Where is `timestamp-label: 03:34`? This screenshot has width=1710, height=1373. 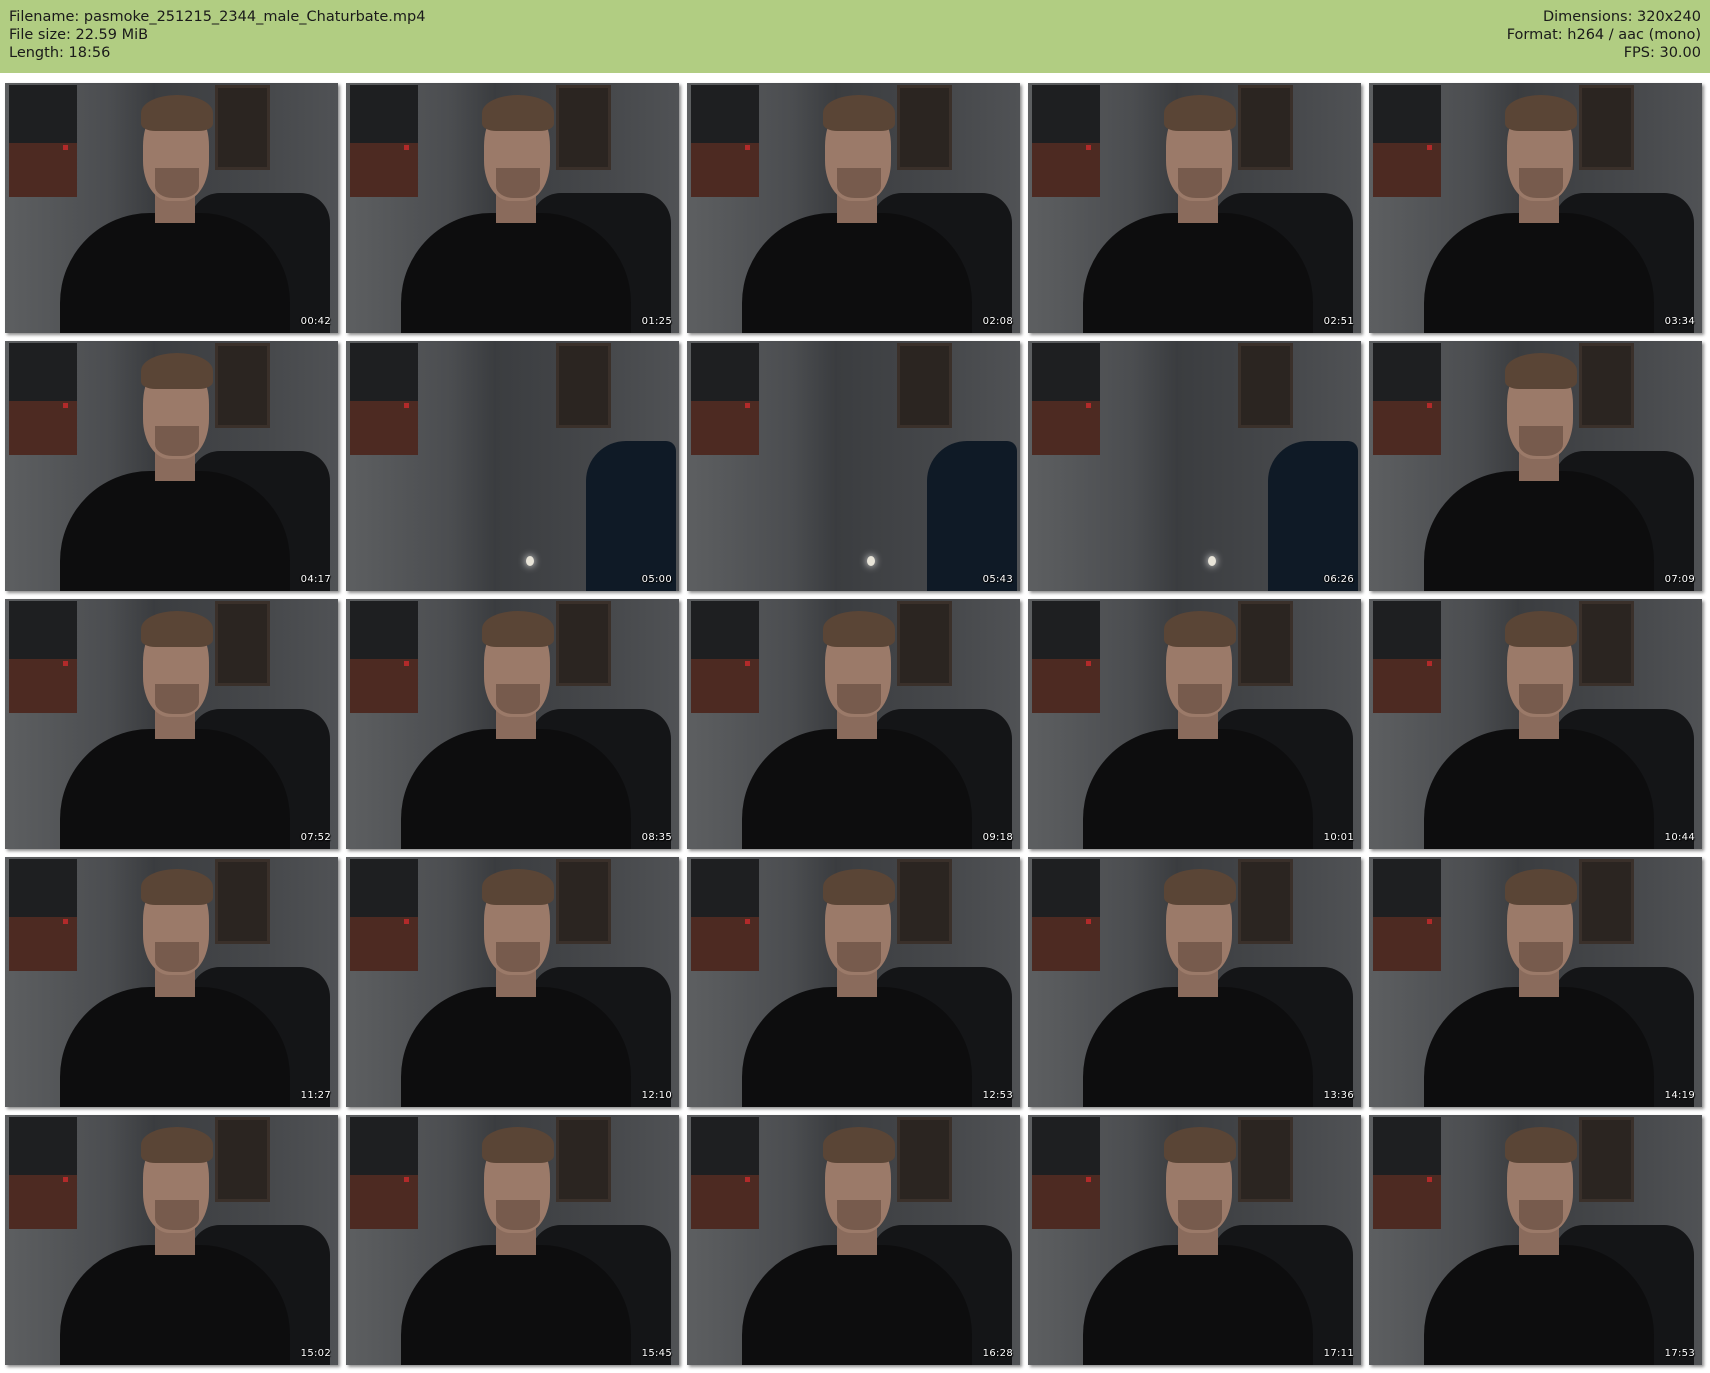
timestamp-label: 03:34 is located at coordinates (1679, 321).